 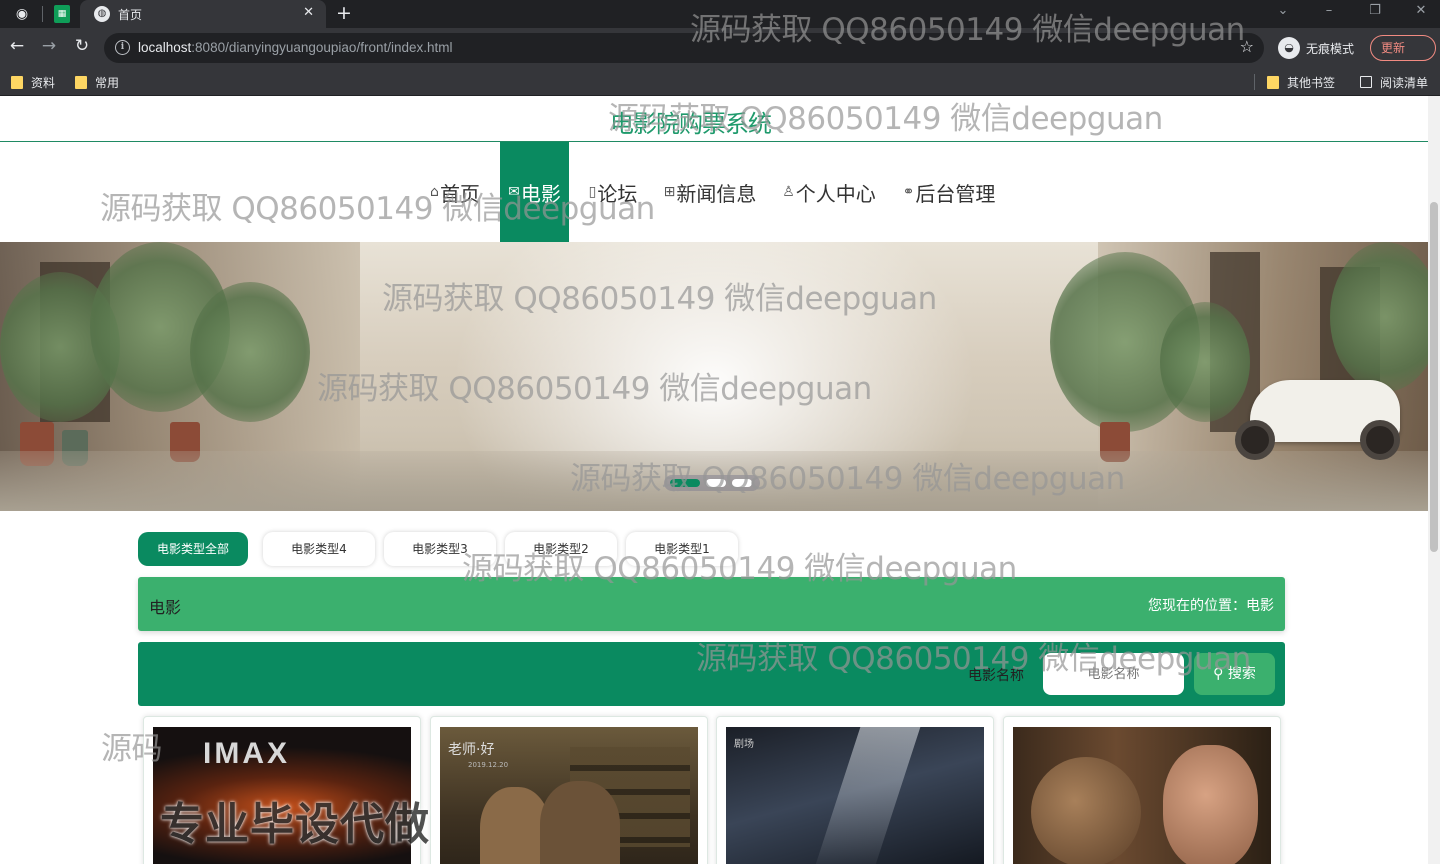 I want to click on movie-card, so click(x=1142, y=790).